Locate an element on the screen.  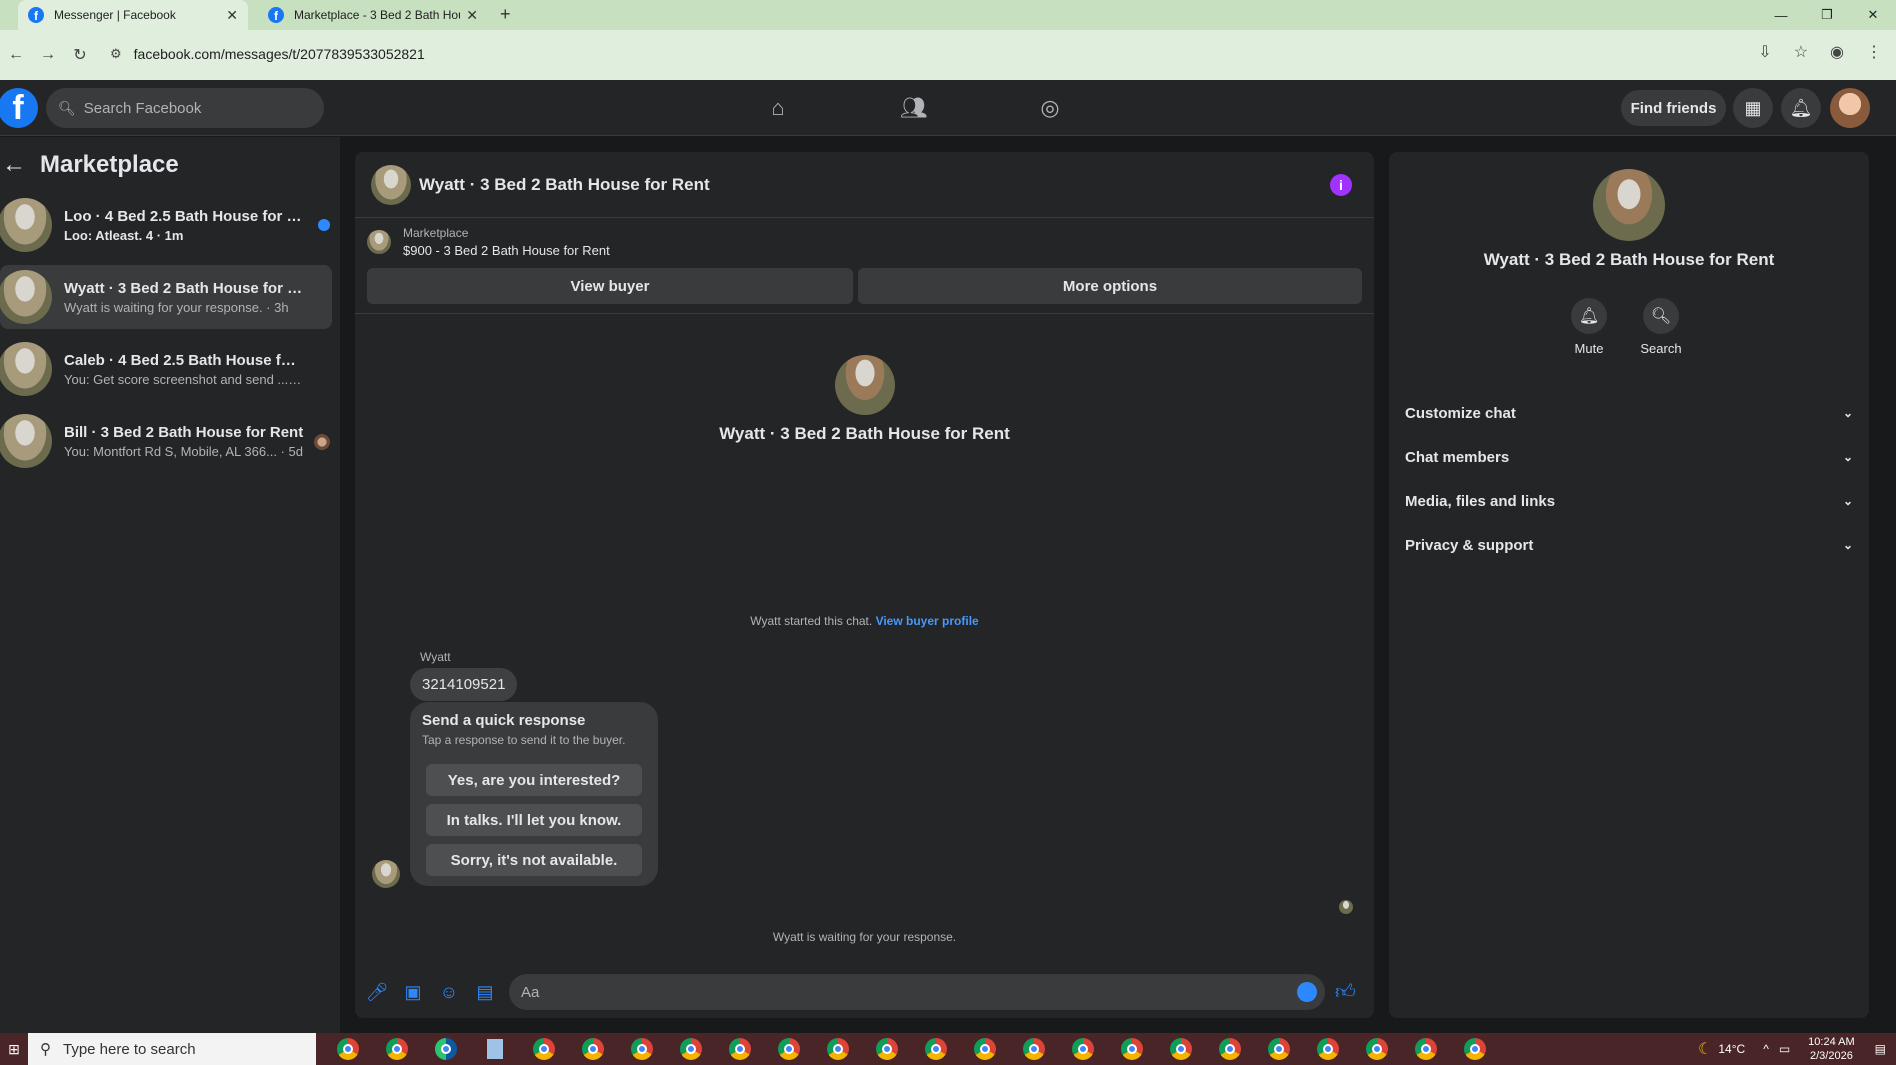
search-icon: ⚲ is located at coordinates (45, 1049).